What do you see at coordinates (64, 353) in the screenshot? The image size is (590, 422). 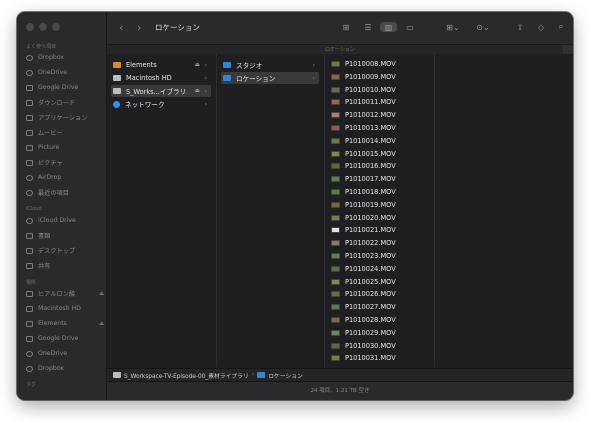 I see `sidebar-item-location-4: OneDrive` at bounding box center [64, 353].